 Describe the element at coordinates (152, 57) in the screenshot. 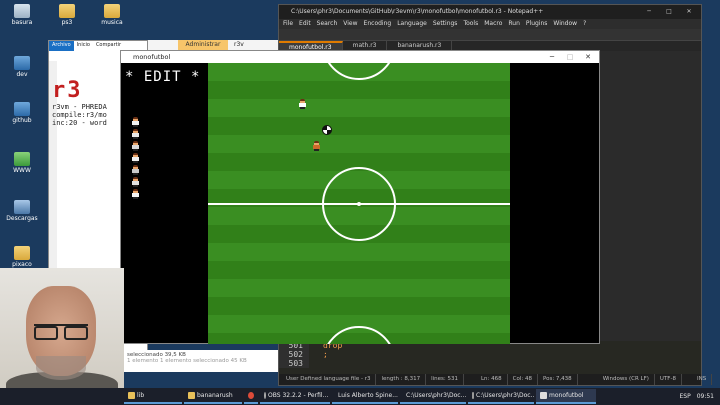

I see `game-title: monofutbol` at that location.